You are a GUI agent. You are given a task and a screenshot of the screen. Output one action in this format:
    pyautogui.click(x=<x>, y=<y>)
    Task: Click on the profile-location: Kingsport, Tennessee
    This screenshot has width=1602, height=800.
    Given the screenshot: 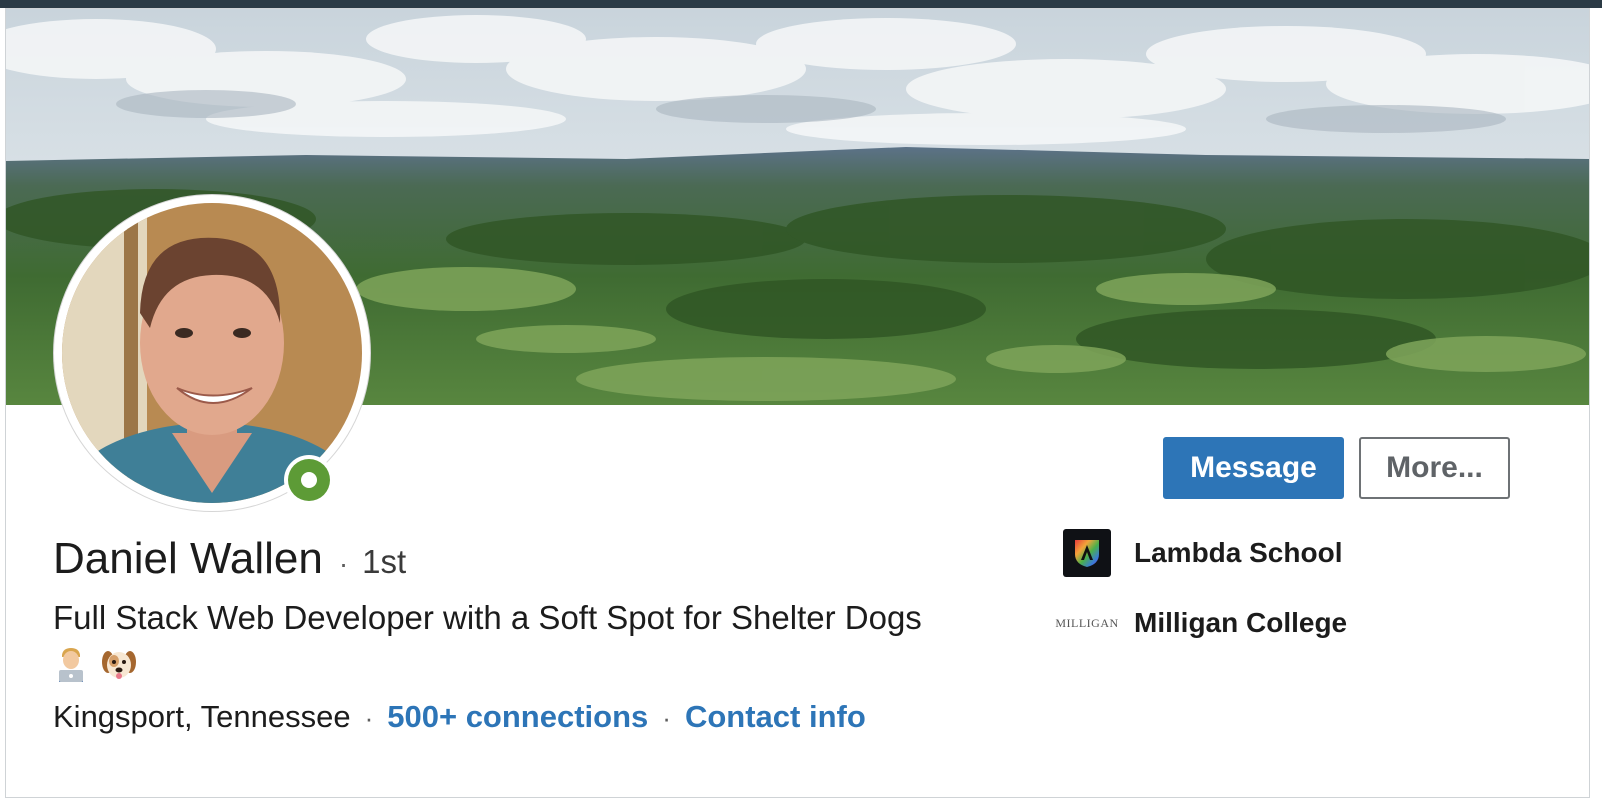 What is the action you would take?
    pyautogui.click(x=202, y=716)
    